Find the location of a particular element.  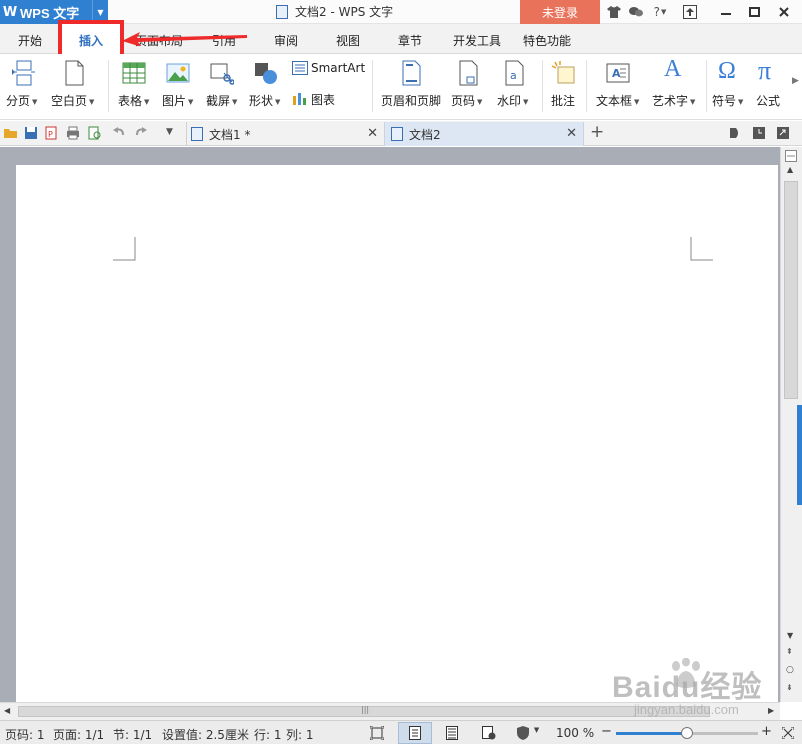

omega-icon: Ω is located at coordinates (727, 71).